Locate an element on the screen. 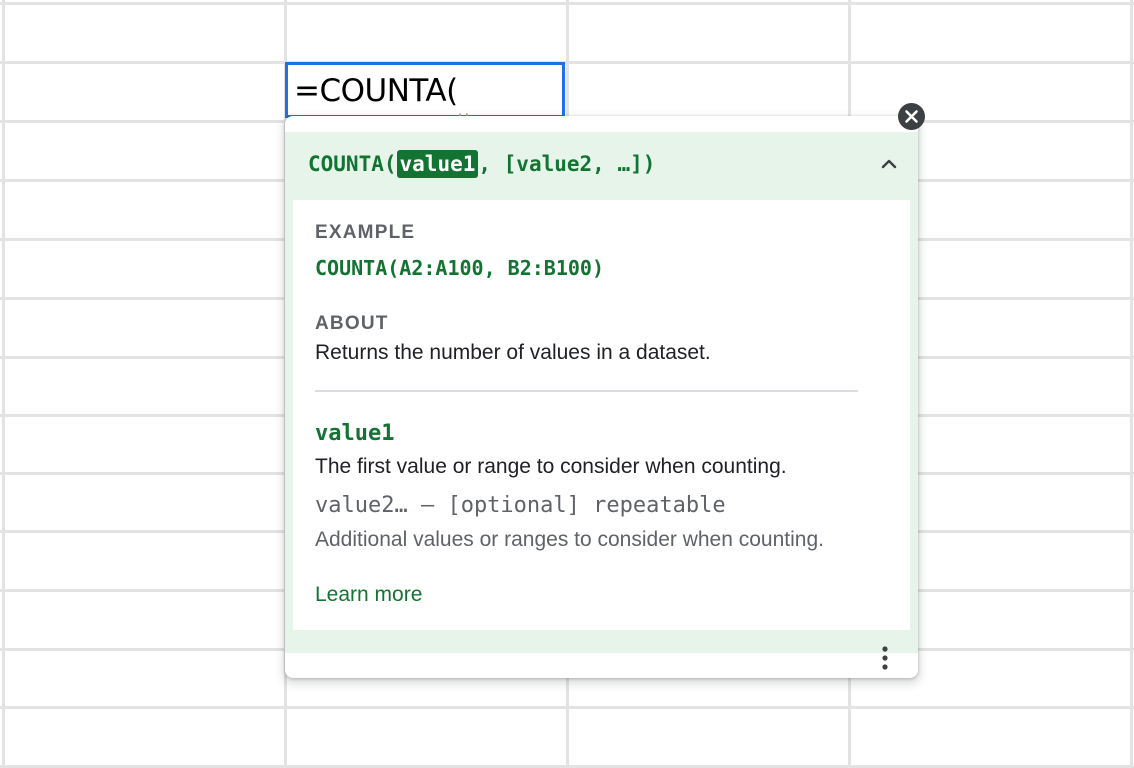 The width and height of the screenshot is (1134, 768). function-signature: COUNTA(value1, [value2, …]) is located at coordinates (481, 164).